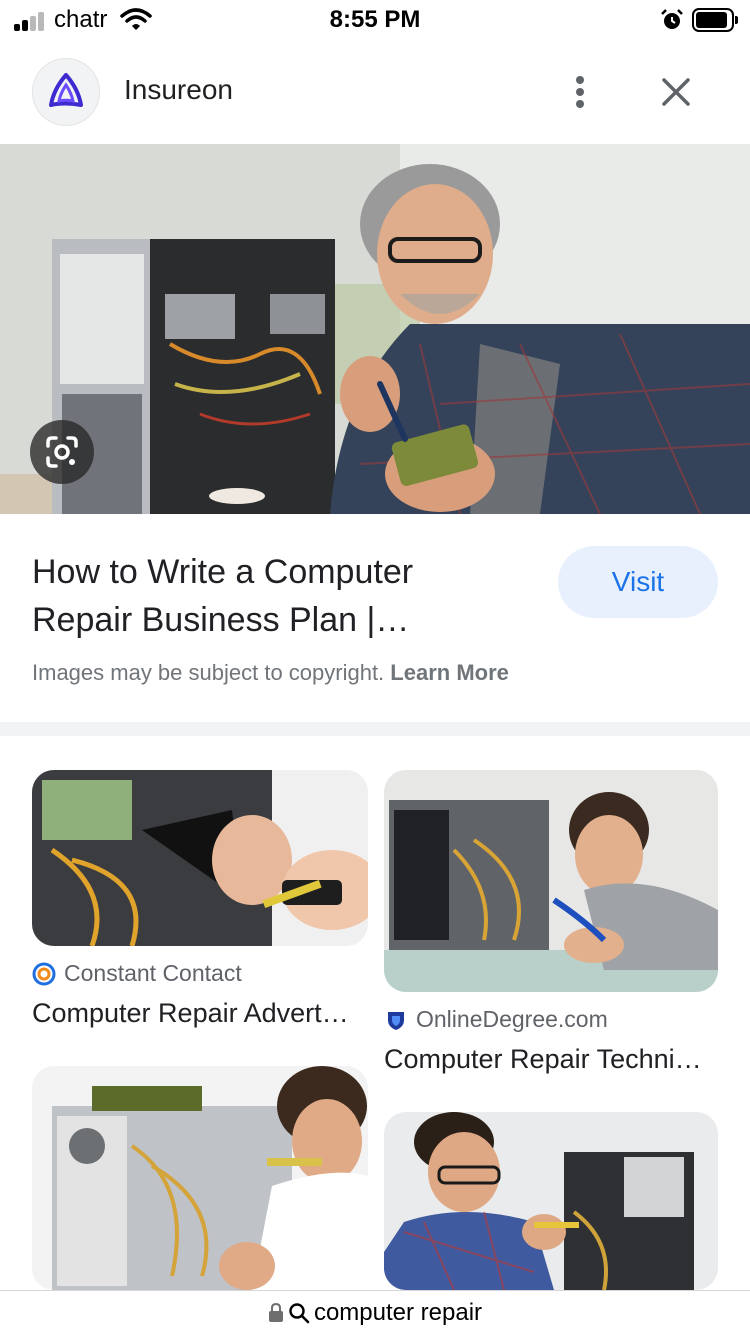 The width and height of the screenshot is (750, 1334). I want to click on constant-contact-logo-icon, so click(44, 973).